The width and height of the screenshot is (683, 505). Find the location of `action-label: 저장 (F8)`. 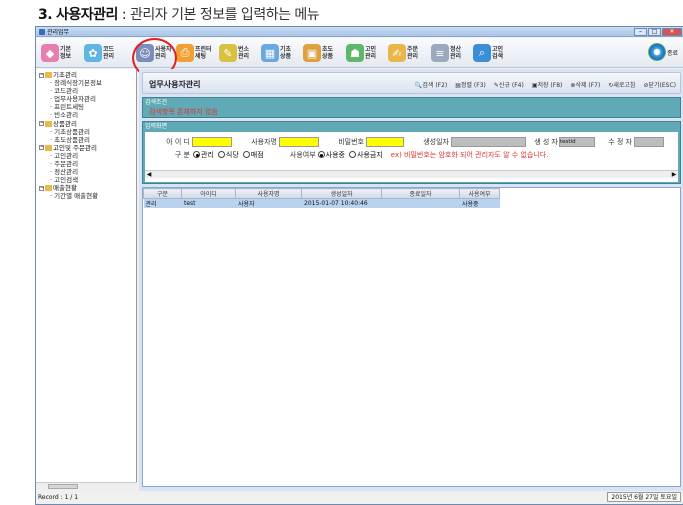

action-label: 저장 (F8) is located at coordinates (550, 85).